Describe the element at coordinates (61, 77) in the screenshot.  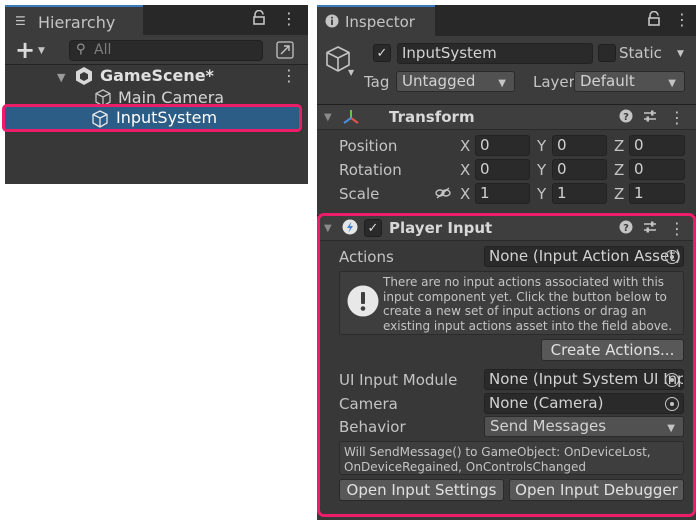
I see `scene-expand-icon: ▼` at that location.